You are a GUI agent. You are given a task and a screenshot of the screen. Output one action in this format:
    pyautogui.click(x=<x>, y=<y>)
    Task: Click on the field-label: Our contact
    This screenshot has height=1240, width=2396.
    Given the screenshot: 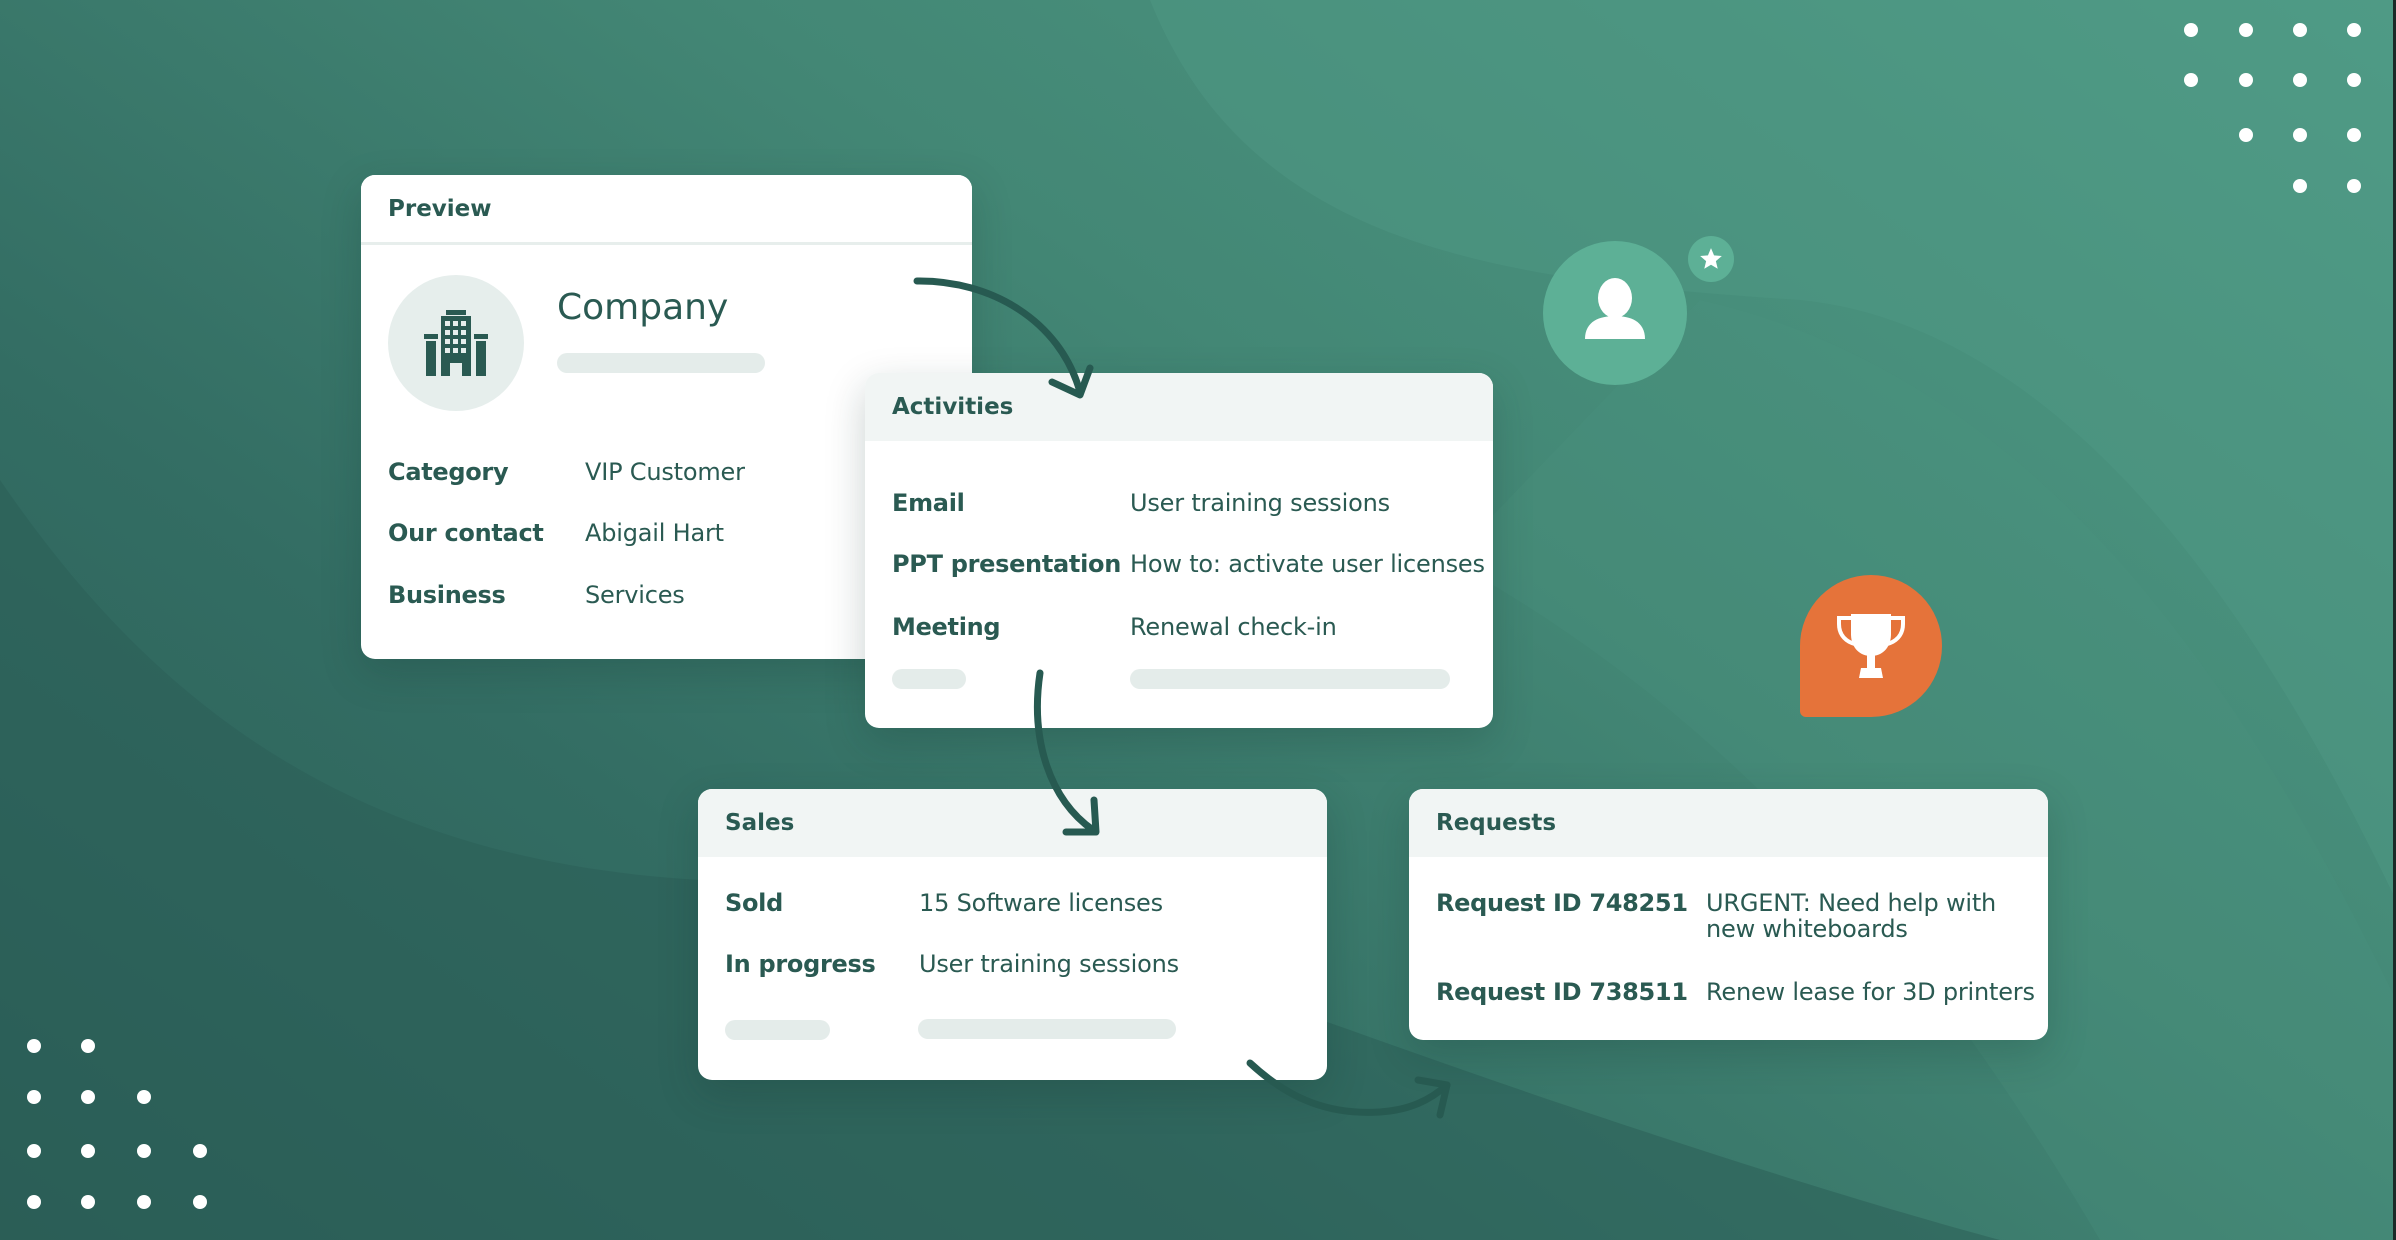 What is the action you would take?
    pyautogui.click(x=466, y=533)
    